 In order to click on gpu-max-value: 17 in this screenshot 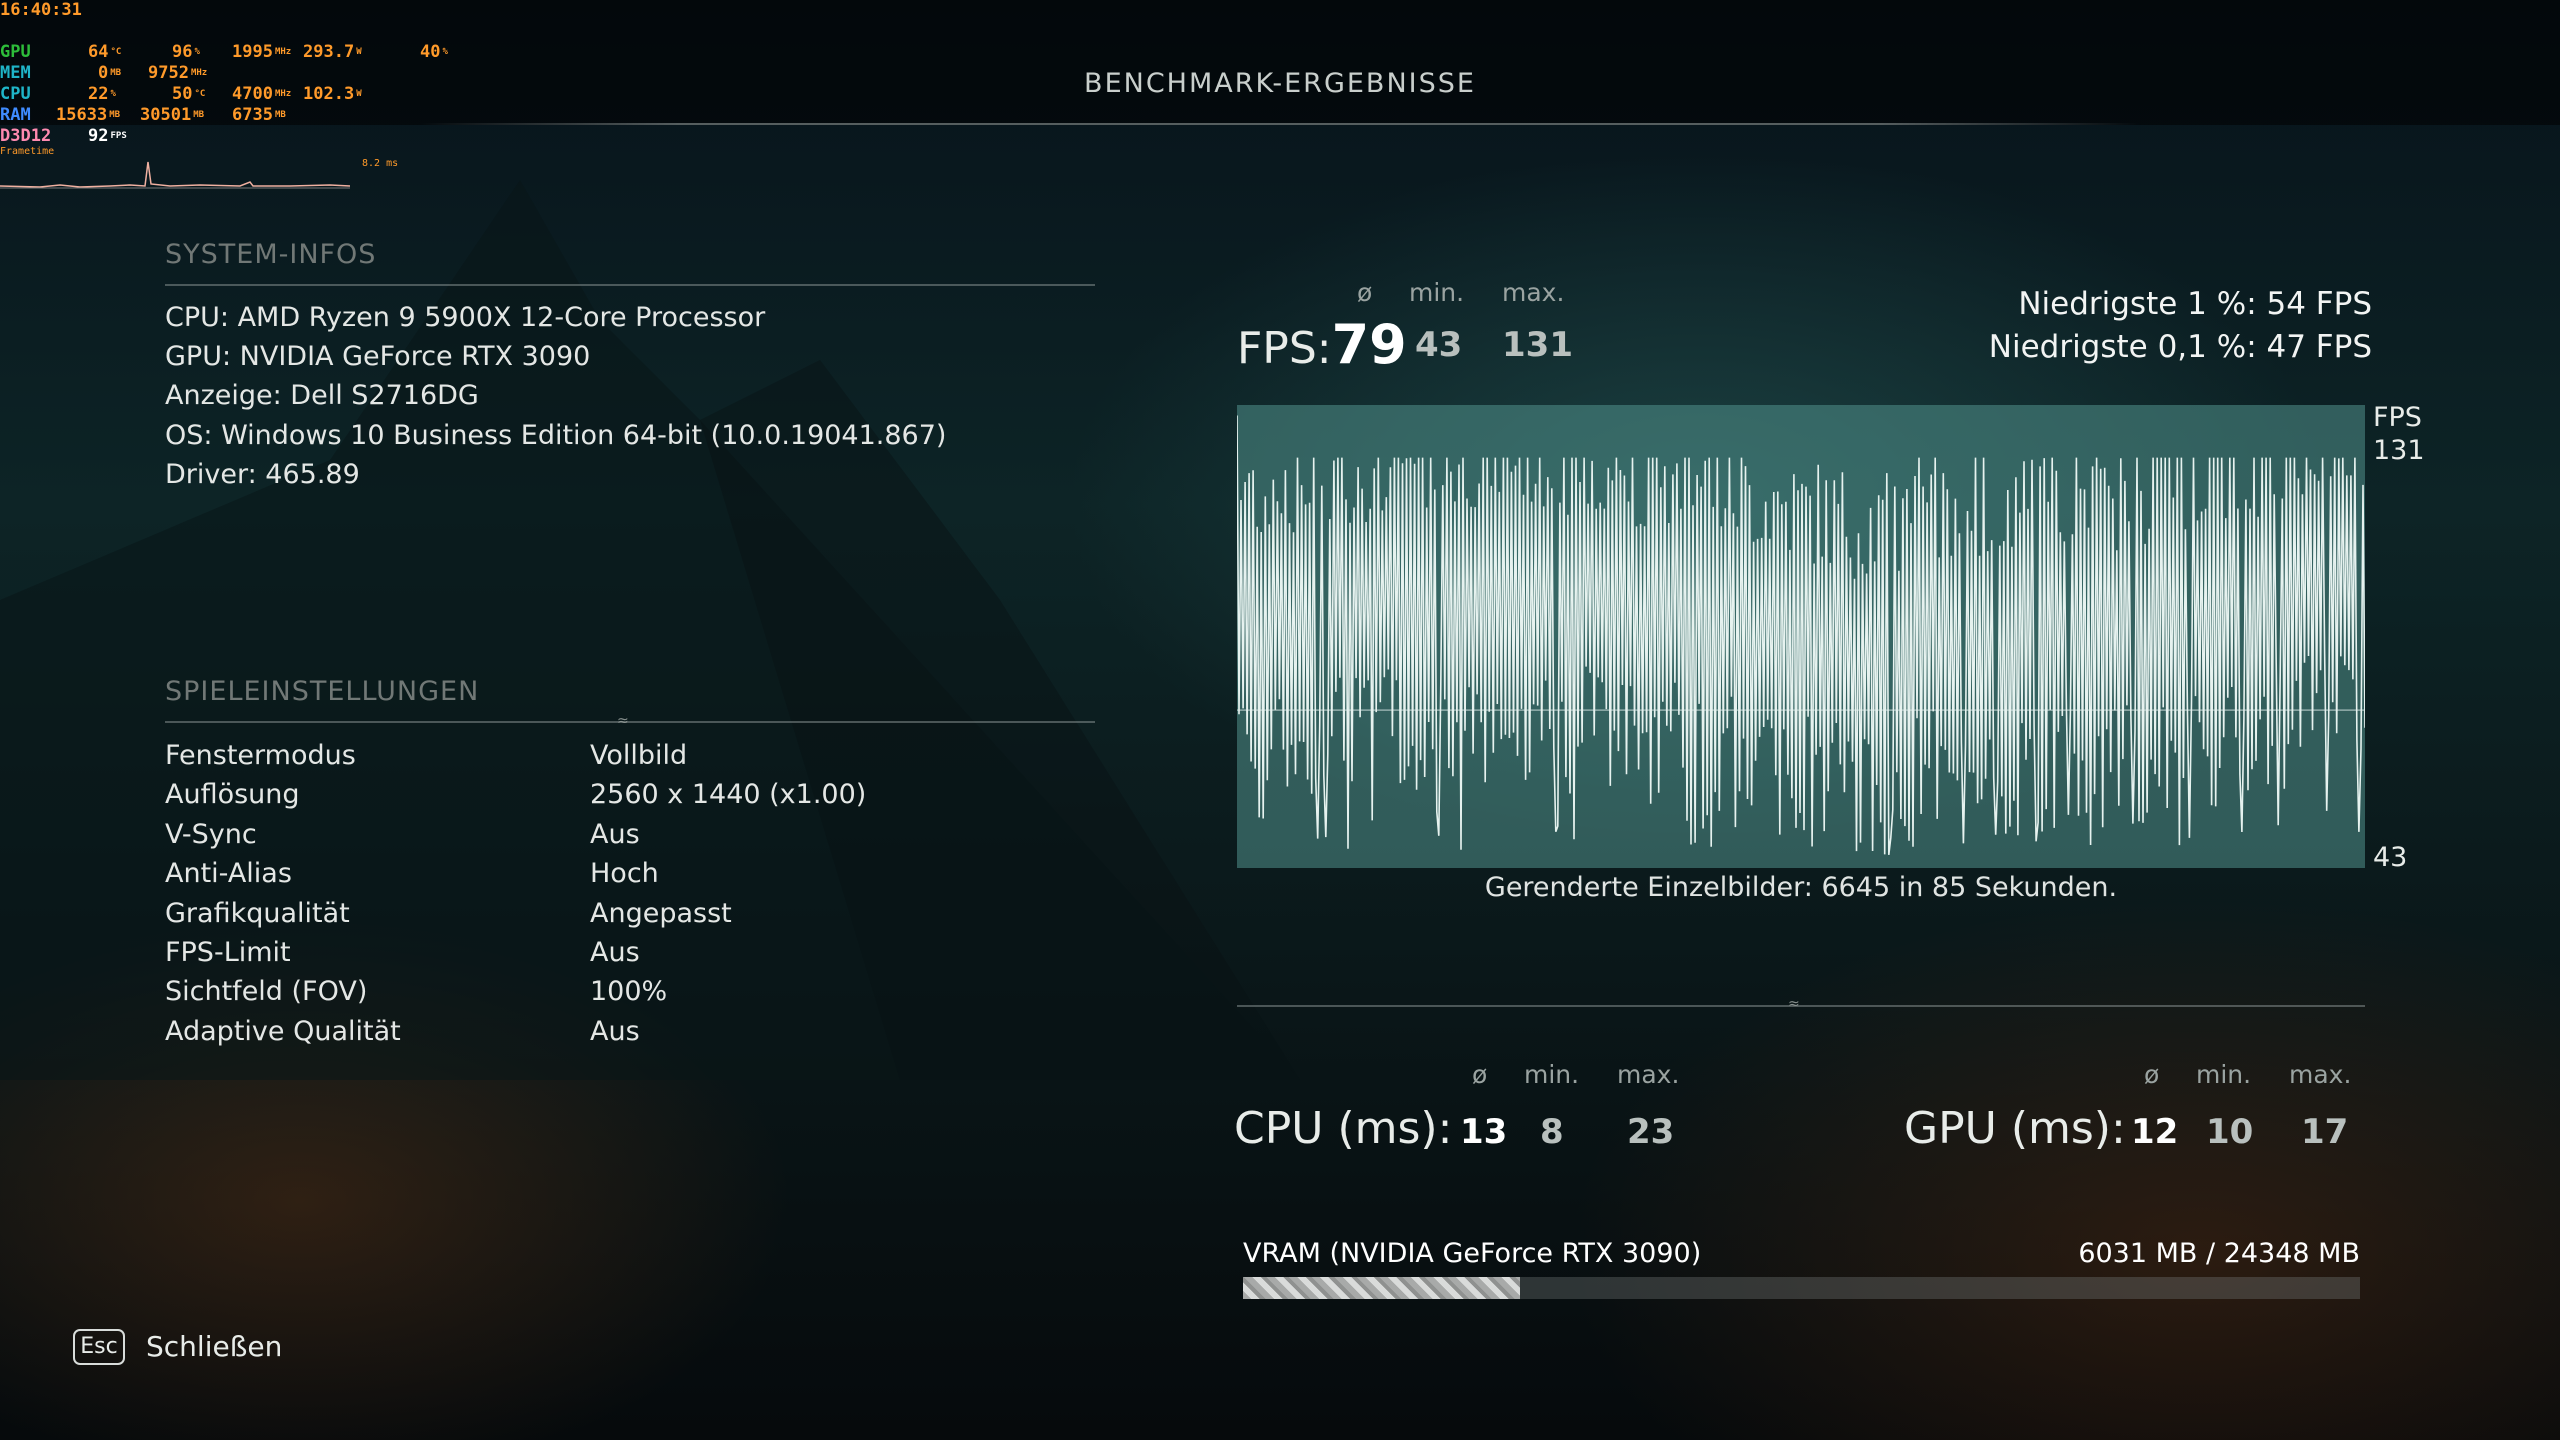, I will do `click(2325, 1132)`.